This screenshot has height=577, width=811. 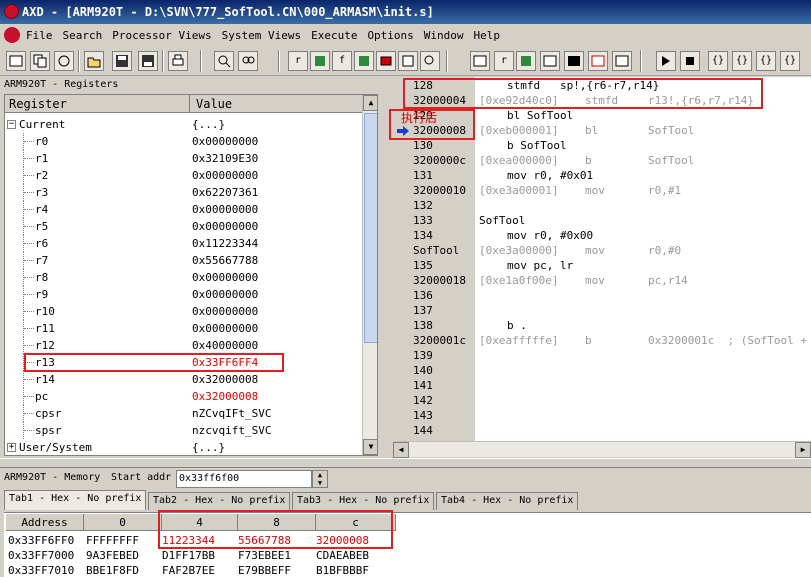 I want to click on tab-memory-3: Tab3 - Hex - No prefix, so click(x=363, y=501).